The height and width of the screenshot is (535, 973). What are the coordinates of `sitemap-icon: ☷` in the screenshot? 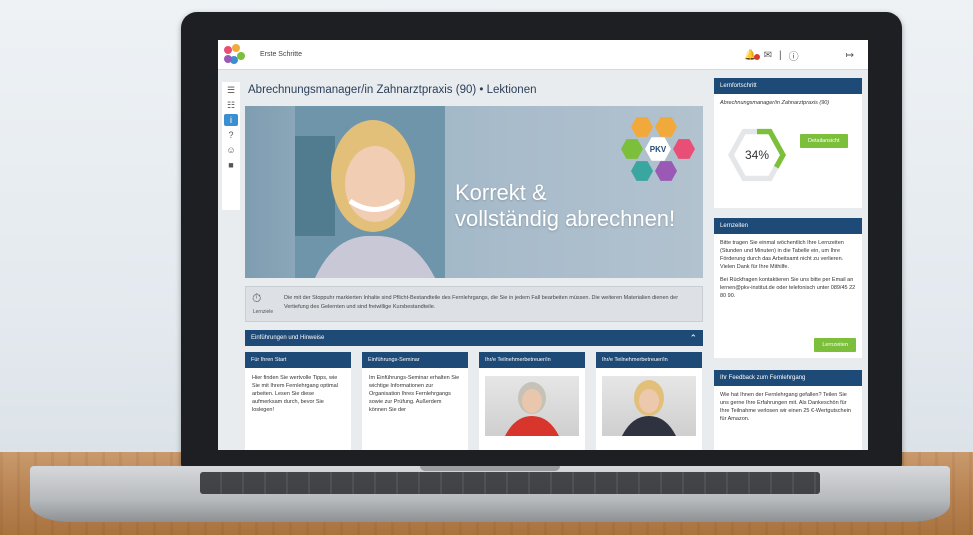 It's located at (231, 105).